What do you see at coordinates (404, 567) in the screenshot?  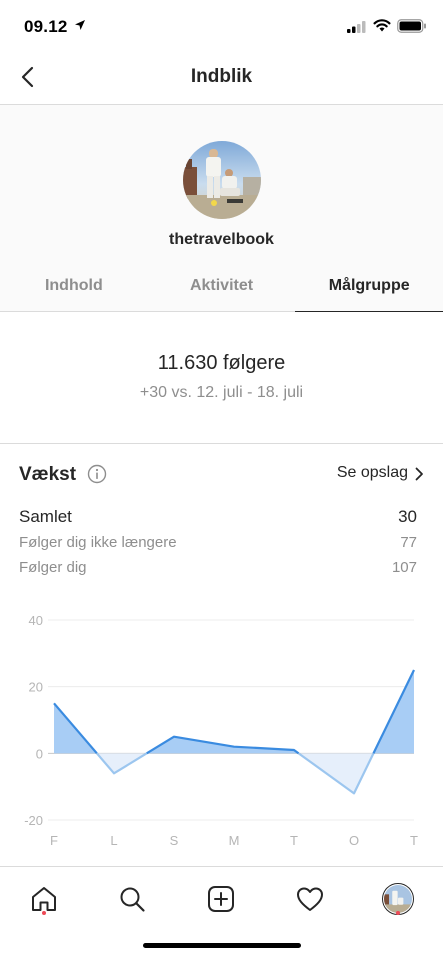 I see `stat-value: 107` at bounding box center [404, 567].